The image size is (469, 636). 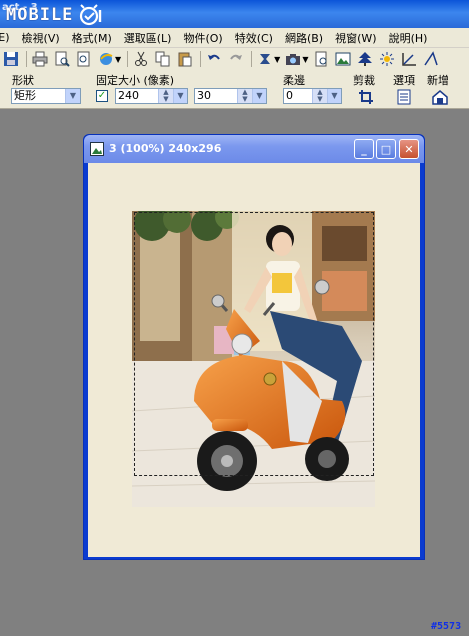 I want to click on standard-toolbar: ▼ ▼ ▼, so click(x=234, y=59).